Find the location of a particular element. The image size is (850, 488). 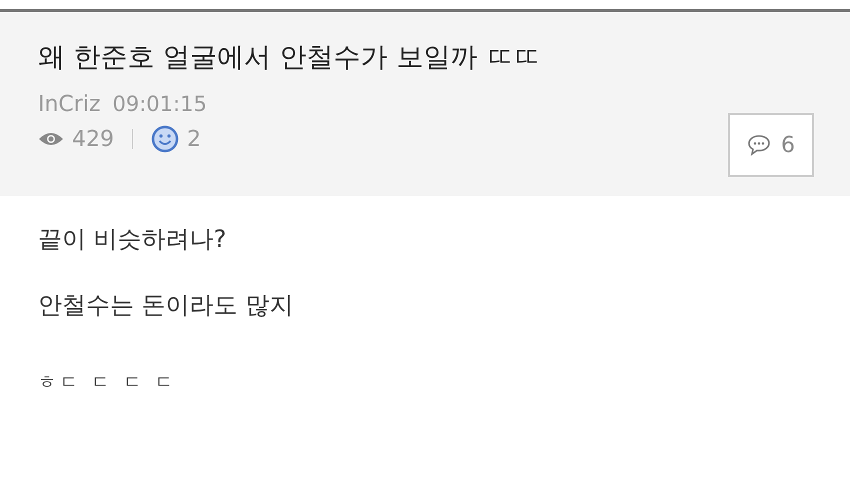

post-paragraph: 끝이 비슷하려나? is located at coordinates (133, 239).